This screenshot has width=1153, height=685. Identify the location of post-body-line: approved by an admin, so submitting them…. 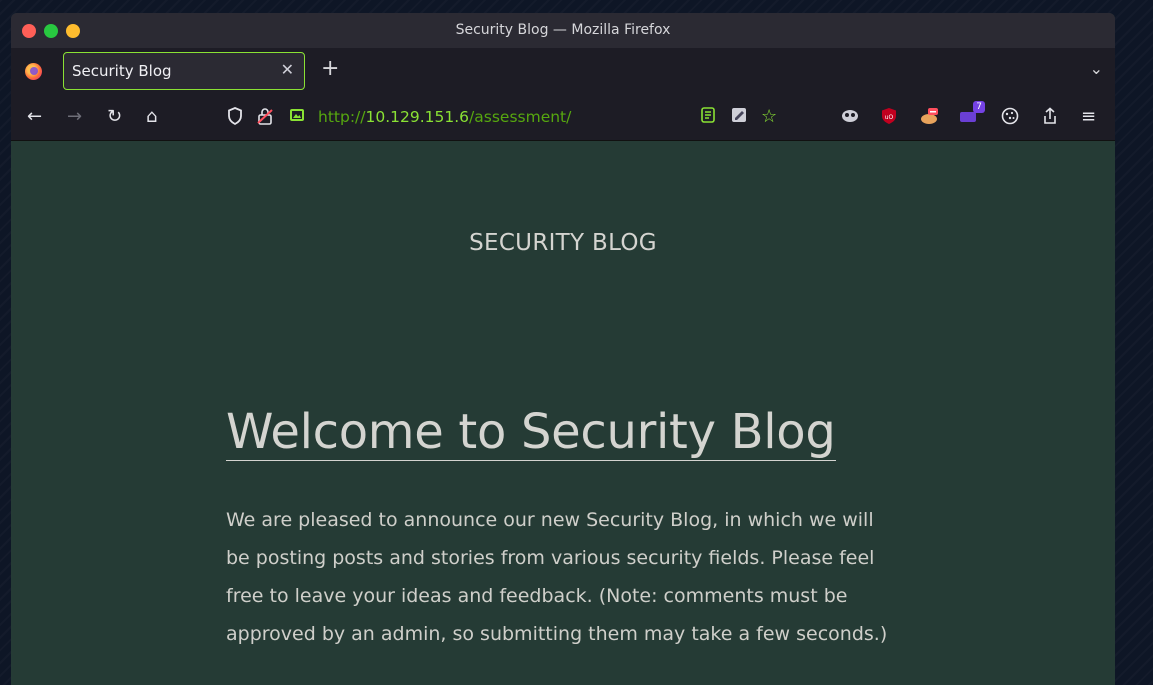
(557, 634).